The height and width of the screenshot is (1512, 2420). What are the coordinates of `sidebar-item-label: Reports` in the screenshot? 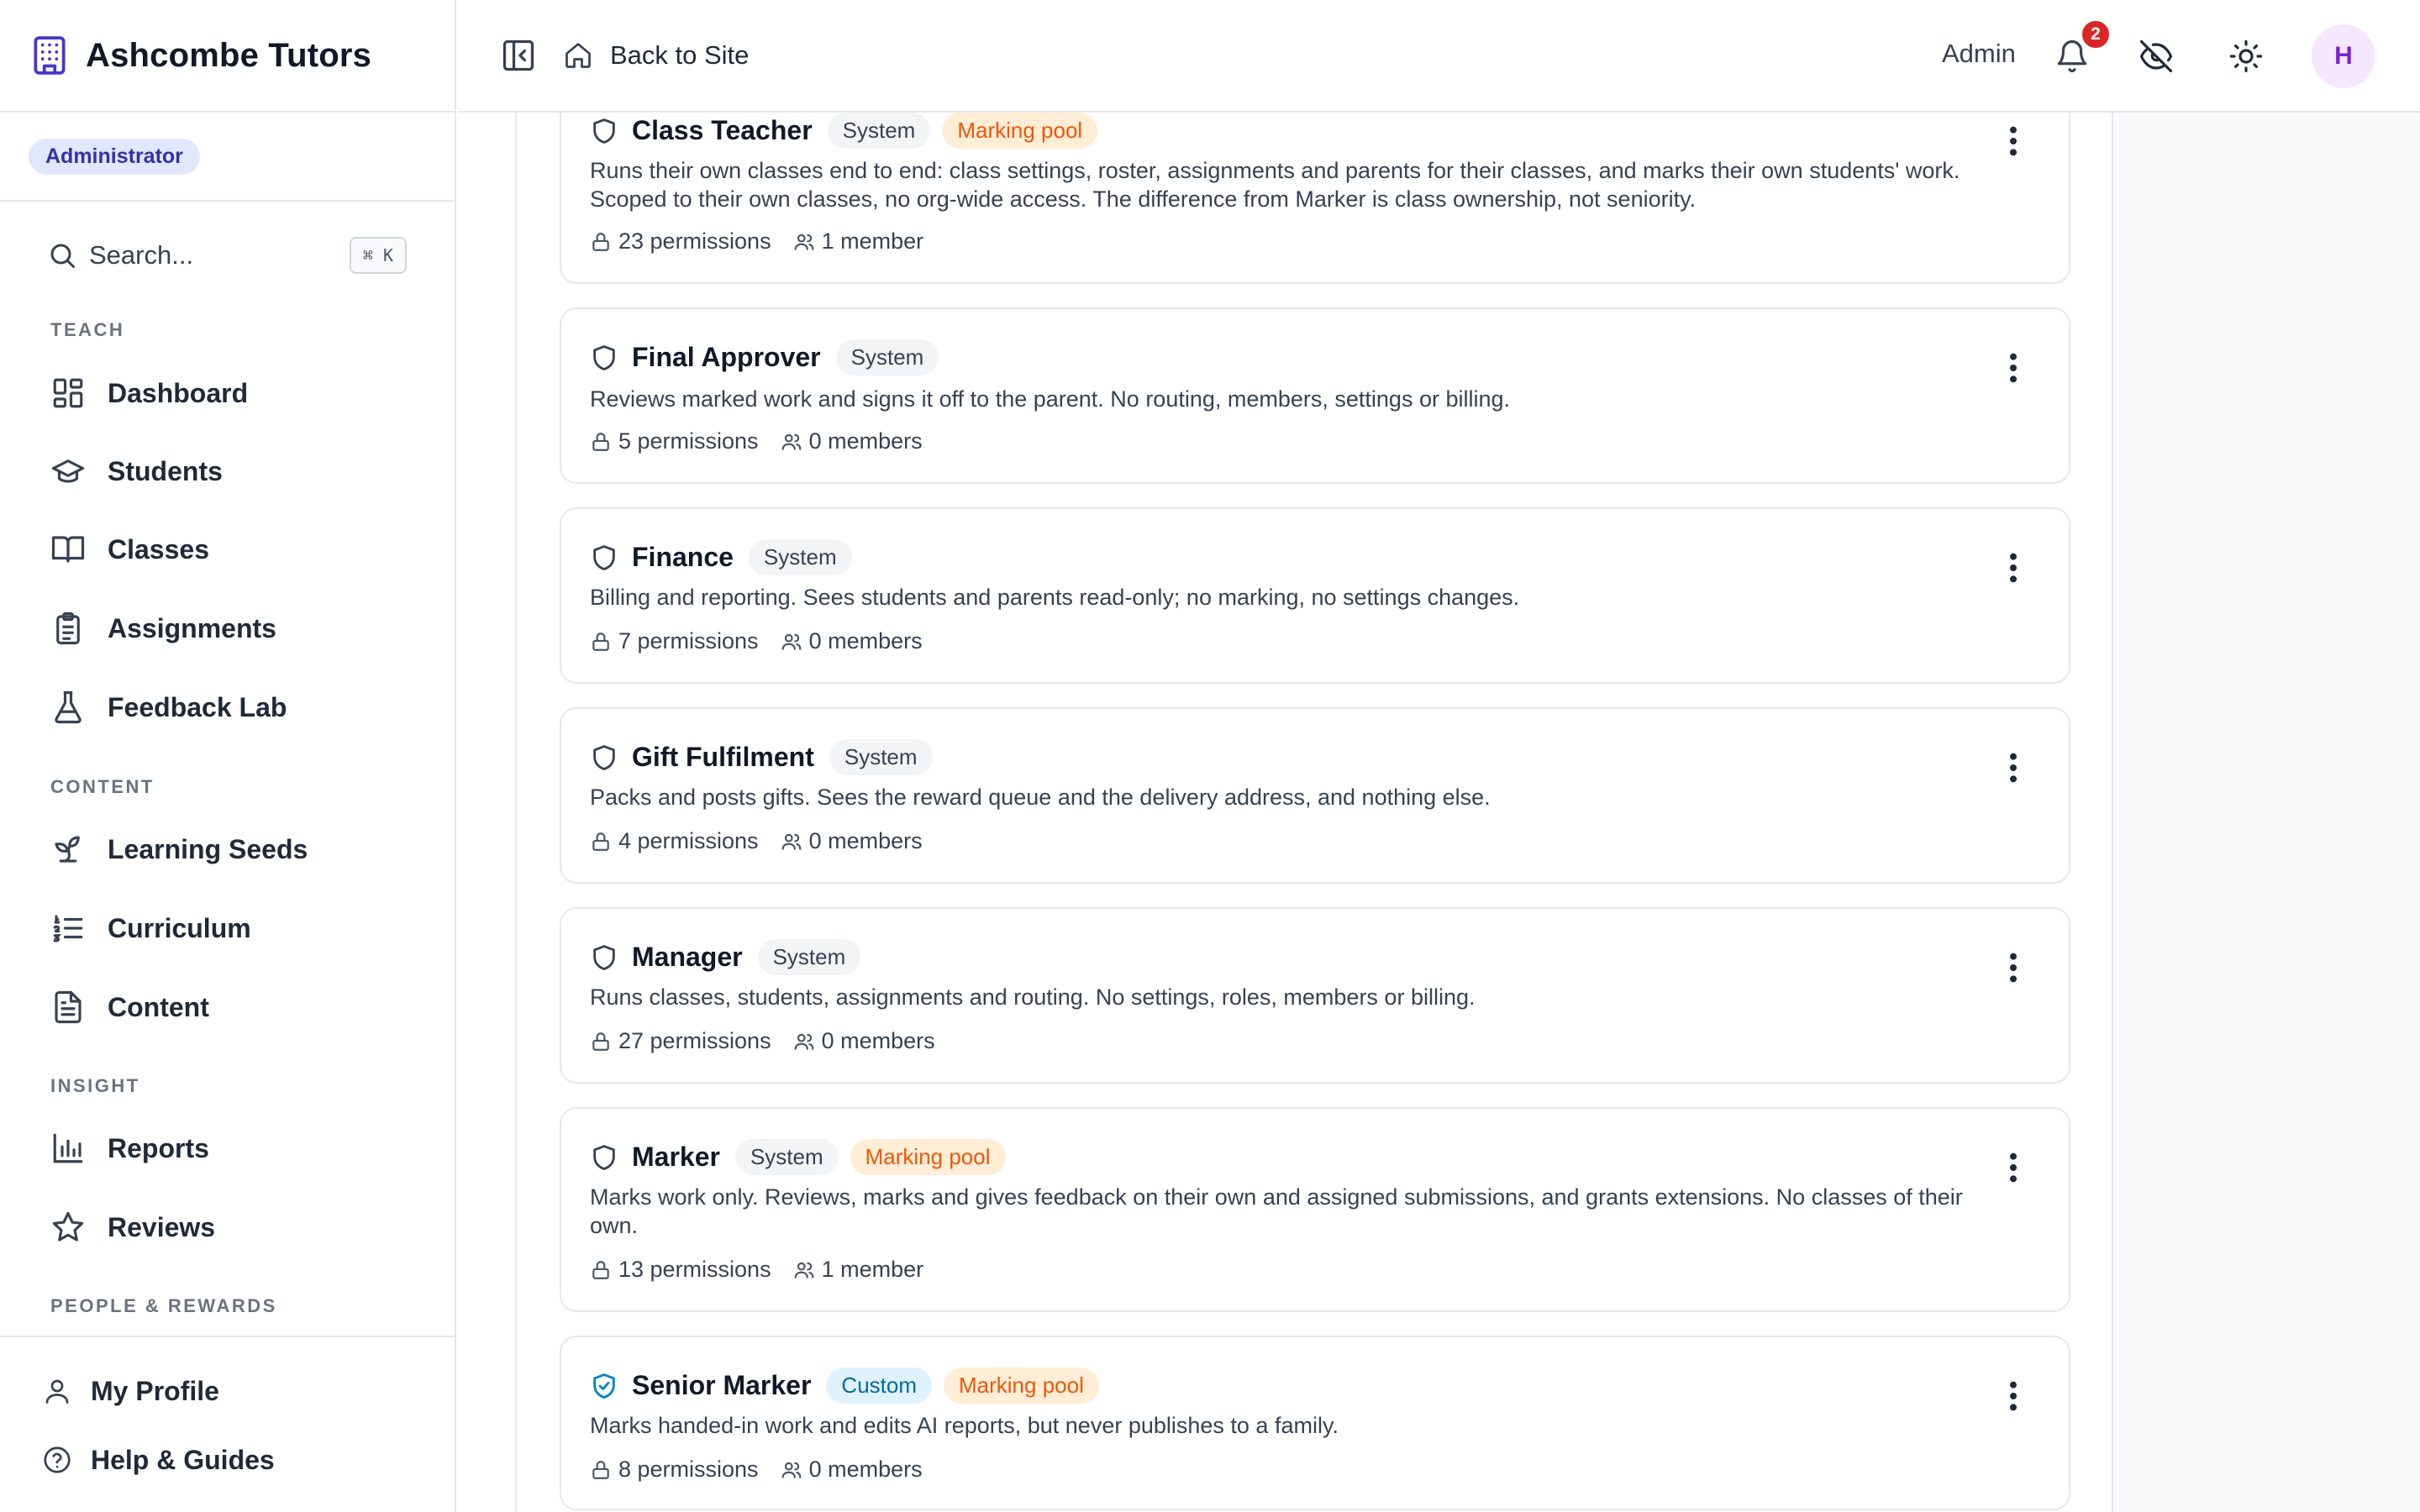 It's located at (158, 1147).